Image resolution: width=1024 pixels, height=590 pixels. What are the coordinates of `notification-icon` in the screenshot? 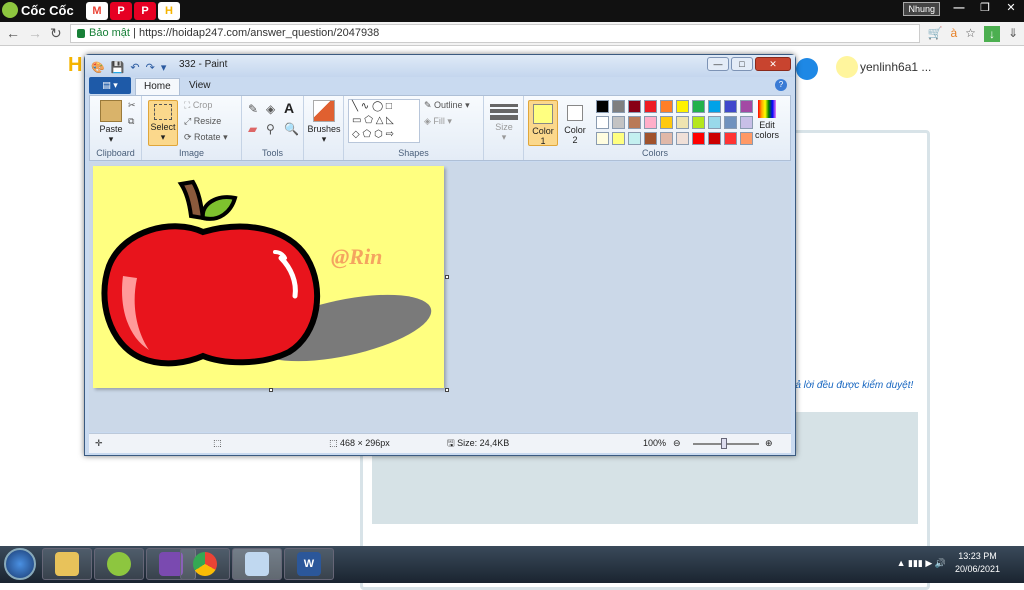 It's located at (807, 69).